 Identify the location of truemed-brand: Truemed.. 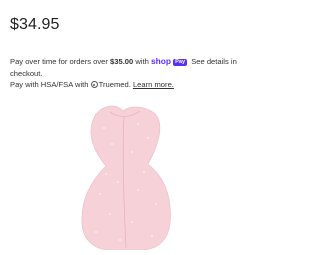
(114, 84).